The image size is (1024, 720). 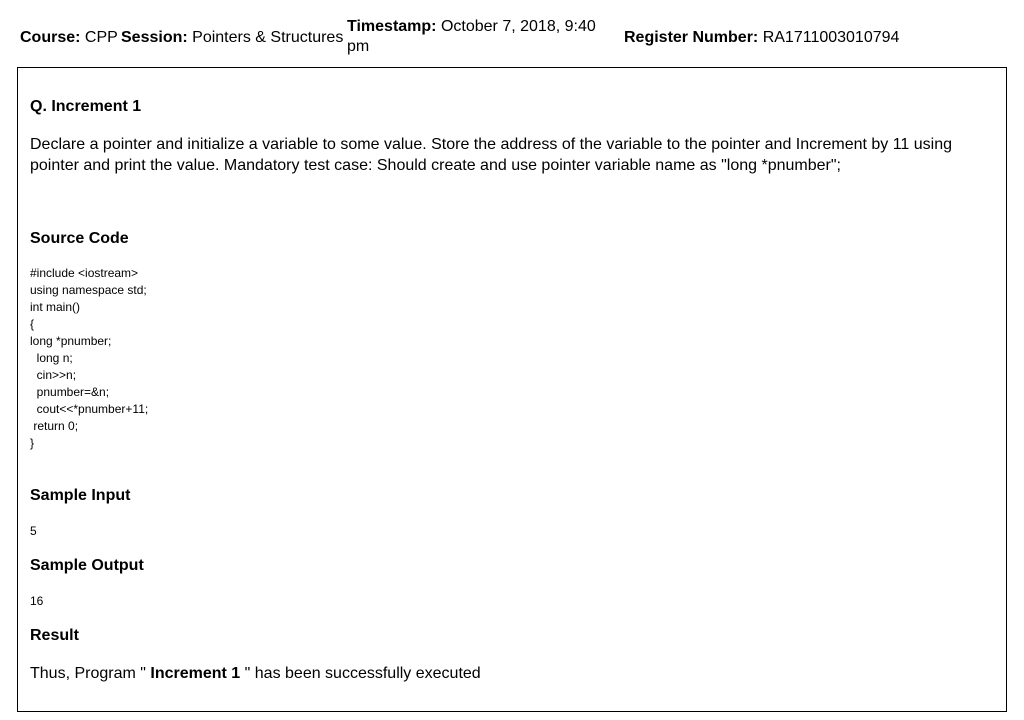 I want to click on session-label: Session:, so click(x=154, y=37).